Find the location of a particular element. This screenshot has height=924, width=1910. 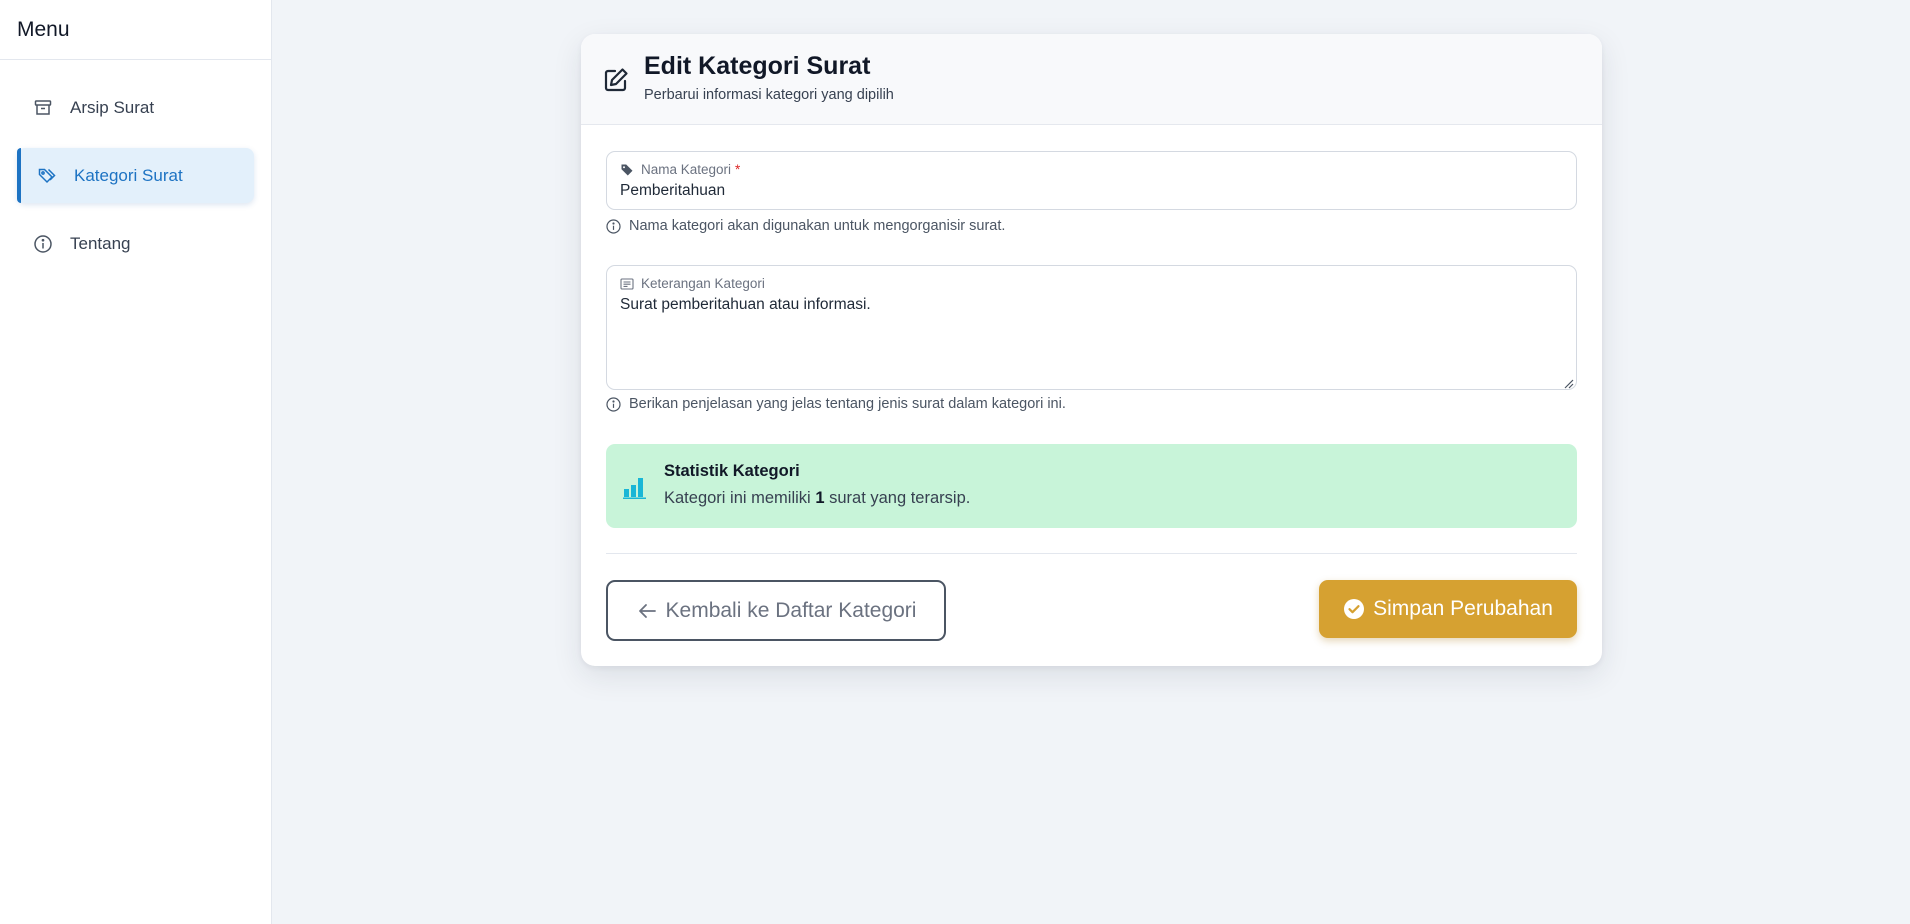

text-icon is located at coordinates (627, 284).